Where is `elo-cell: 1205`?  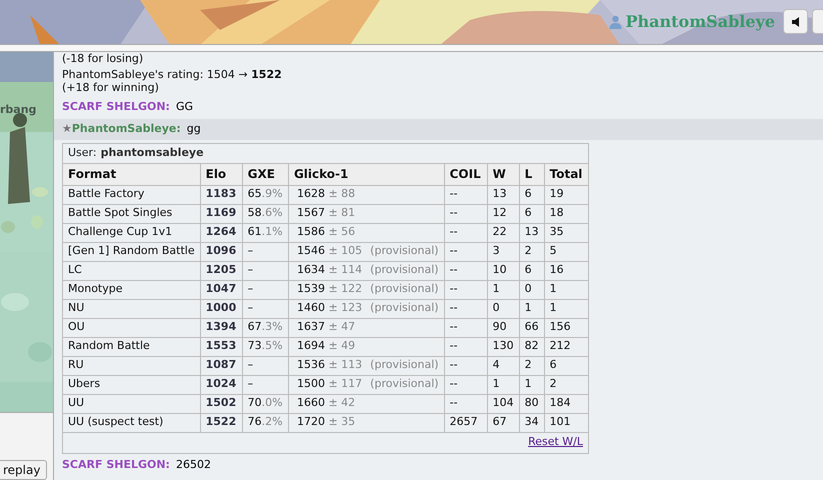 elo-cell: 1205 is located at coordinates (221, 270).